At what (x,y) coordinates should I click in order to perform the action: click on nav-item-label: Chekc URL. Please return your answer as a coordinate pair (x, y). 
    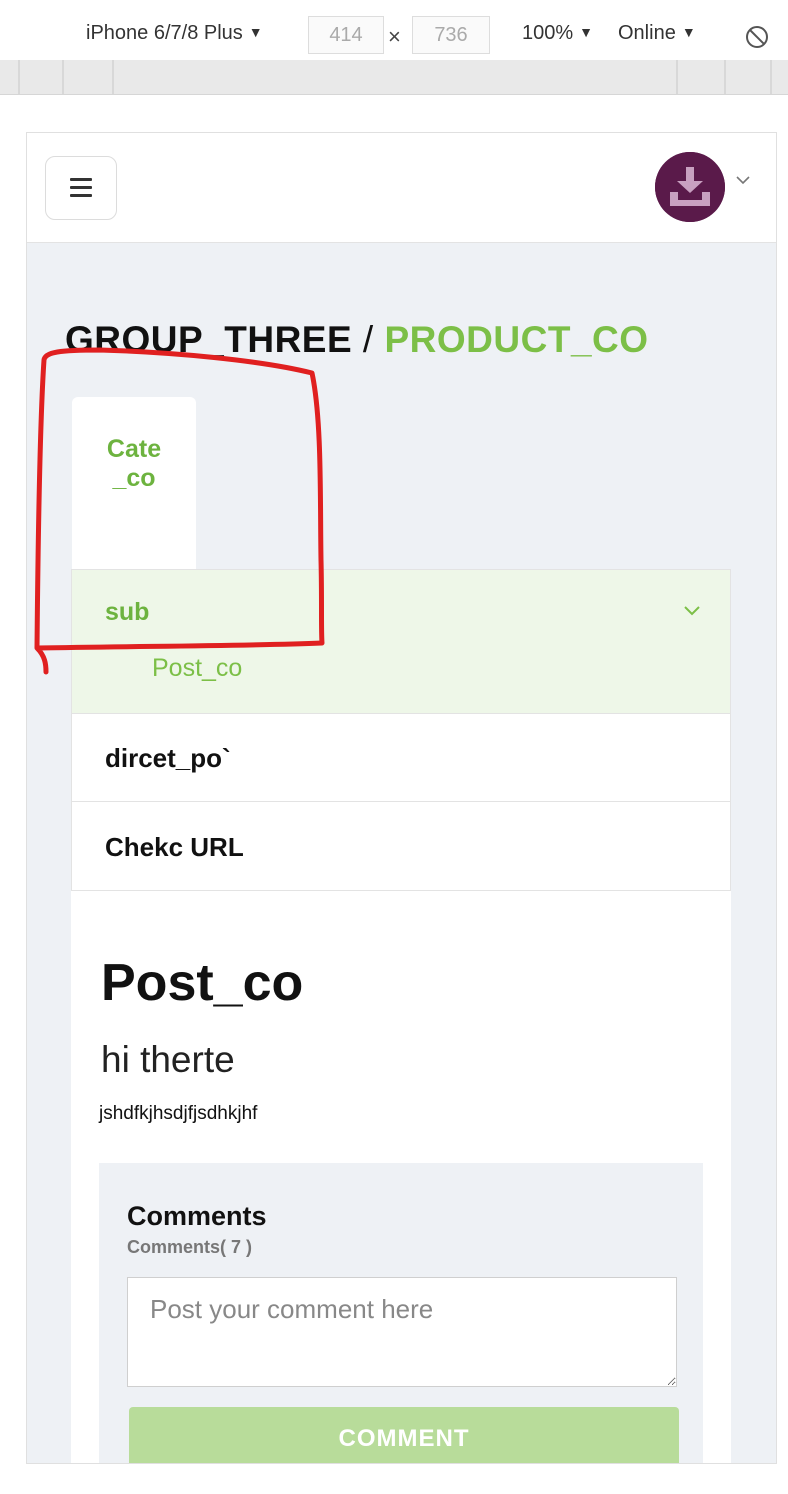
    Looking at the image, I should click on (174, 847).